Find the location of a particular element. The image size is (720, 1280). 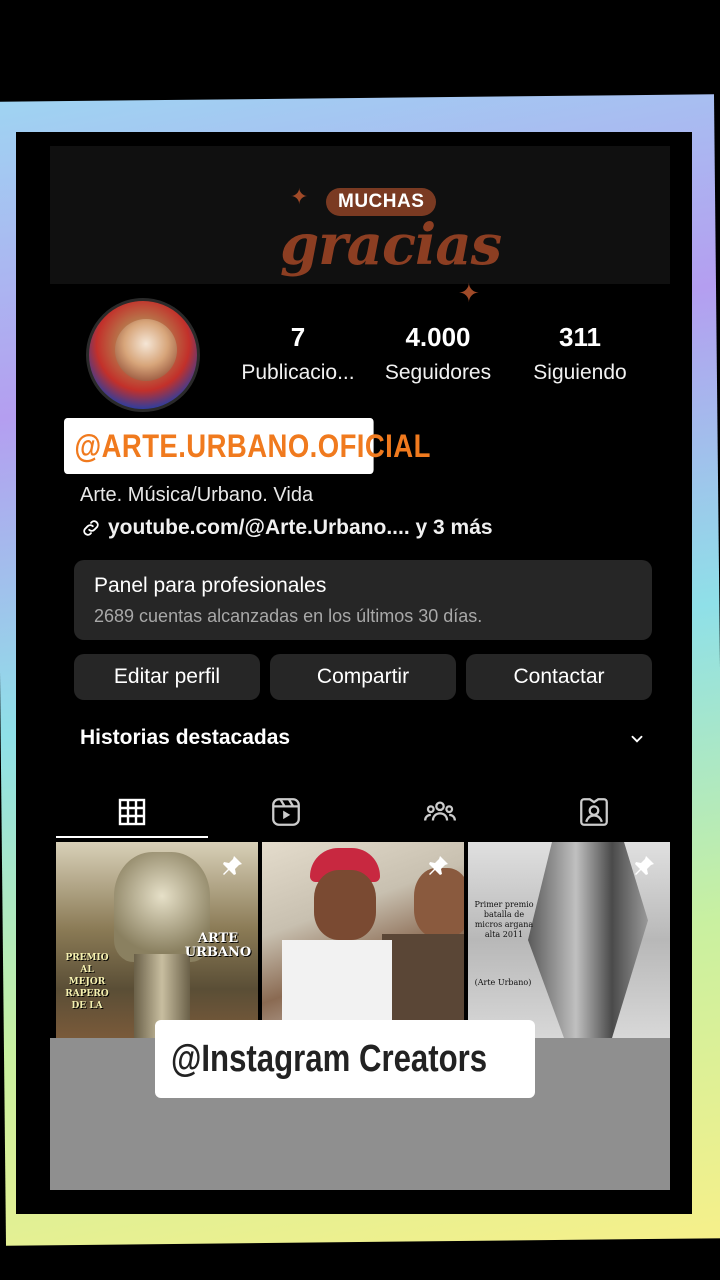

tab-posts-grid is located at coordinates (132, 812).